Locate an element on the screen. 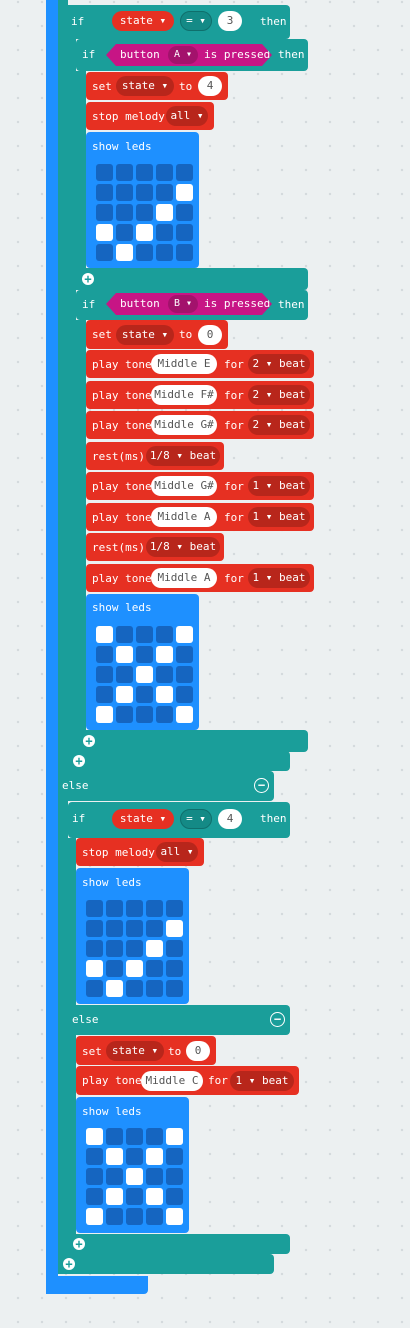 The height and width of the screenshot is (1328, 410). button-a-pressed-condition: button A ▾ is pressed is located at coordinates (189, 55).